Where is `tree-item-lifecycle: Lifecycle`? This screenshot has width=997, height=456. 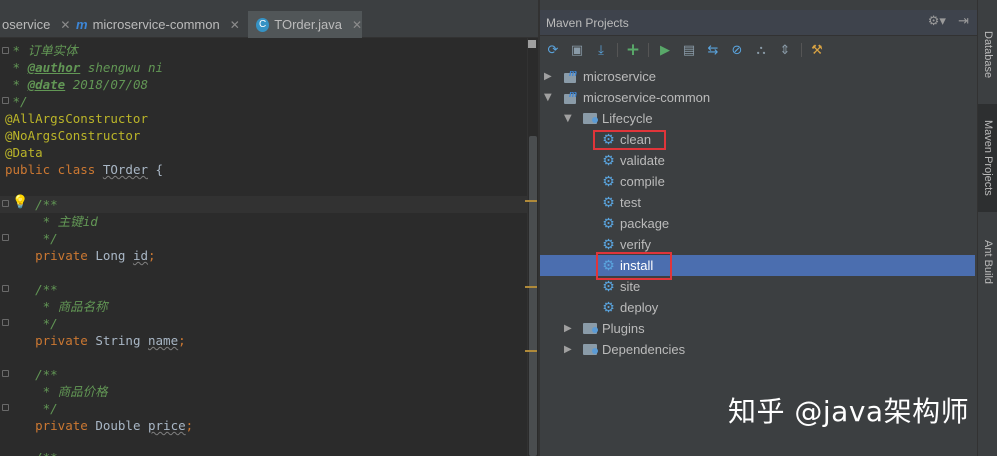 tree-item-lifecycle: Lifecycle is located at coordinates (618, 118).